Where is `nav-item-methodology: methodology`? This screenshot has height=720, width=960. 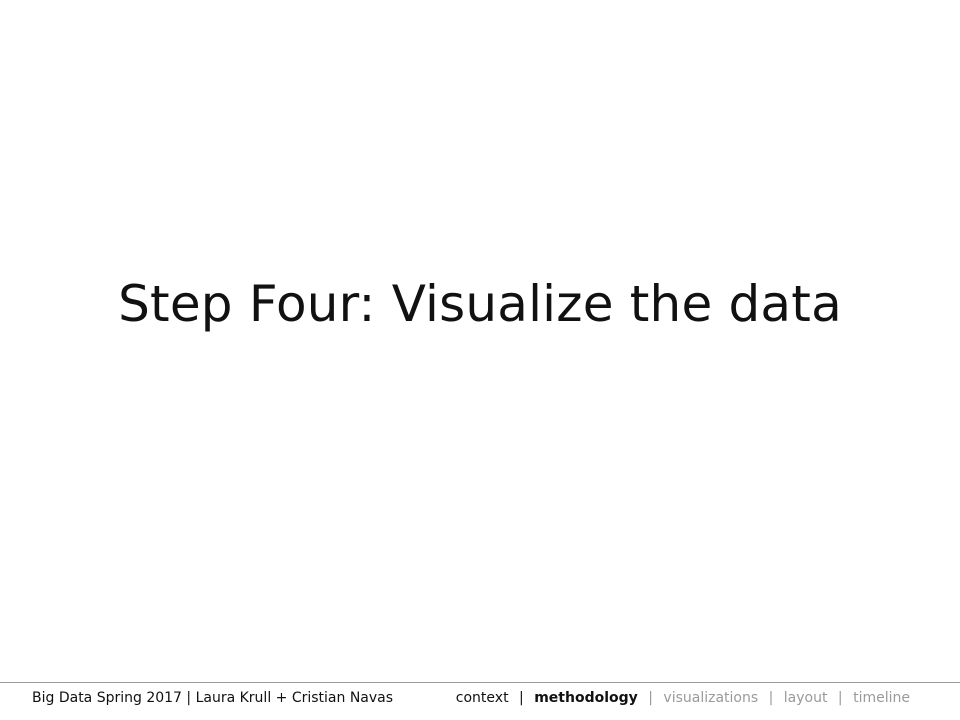 nav-item-methodology: methodology is located at coordinates (586, 698).